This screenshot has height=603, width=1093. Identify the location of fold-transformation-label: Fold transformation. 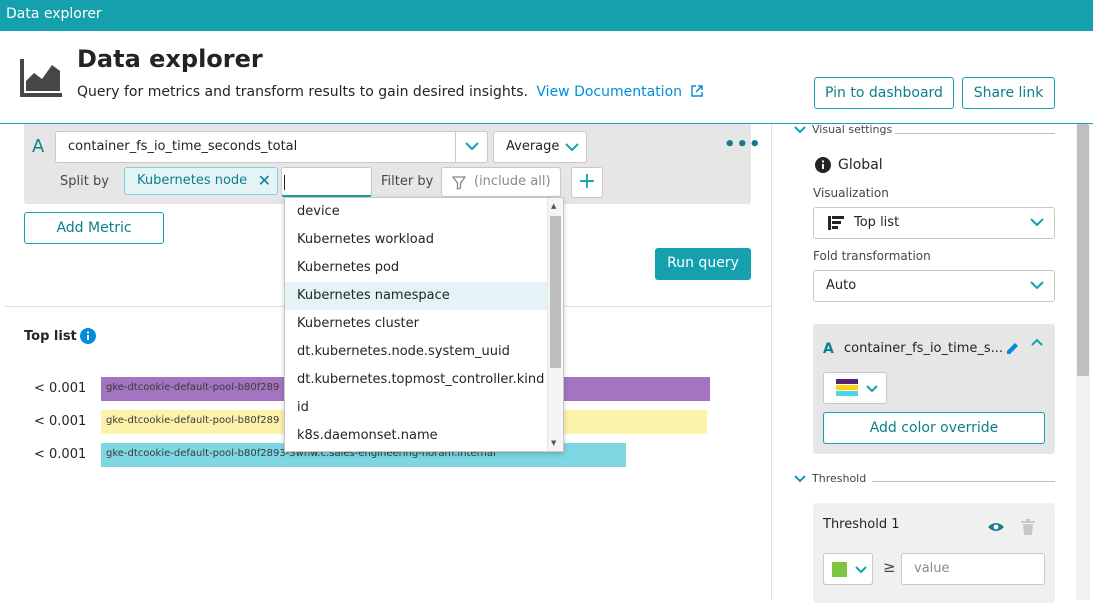
(872, 256).